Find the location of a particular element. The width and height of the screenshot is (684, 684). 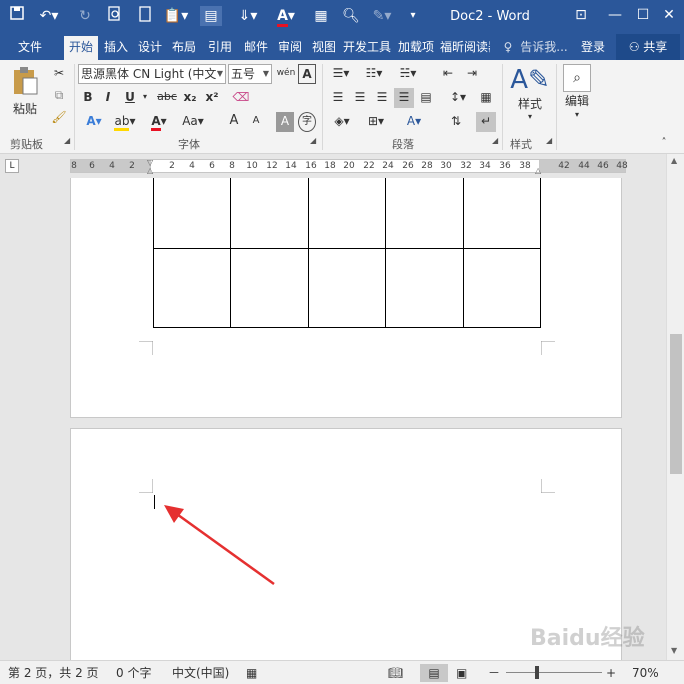

read-mode-icon: 📖︎ is located at coordinates (395, 673).